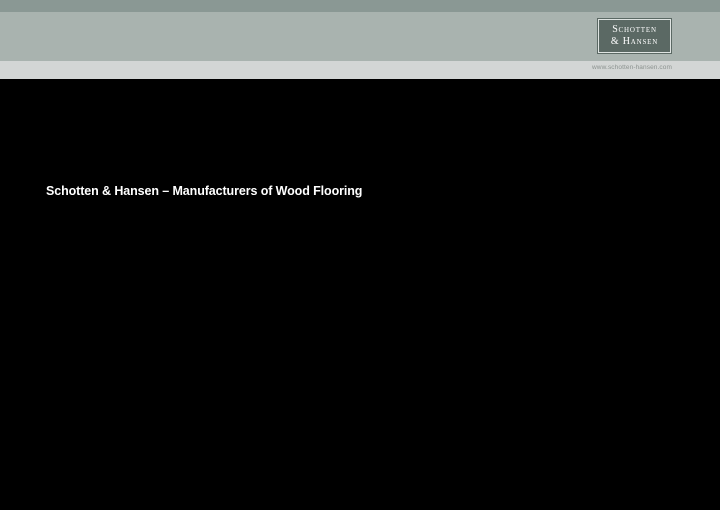 Image resolution: width=720 pixels, height=510 pixels. I want to click on logo-line-2: & Hansen, so click(634, 41).